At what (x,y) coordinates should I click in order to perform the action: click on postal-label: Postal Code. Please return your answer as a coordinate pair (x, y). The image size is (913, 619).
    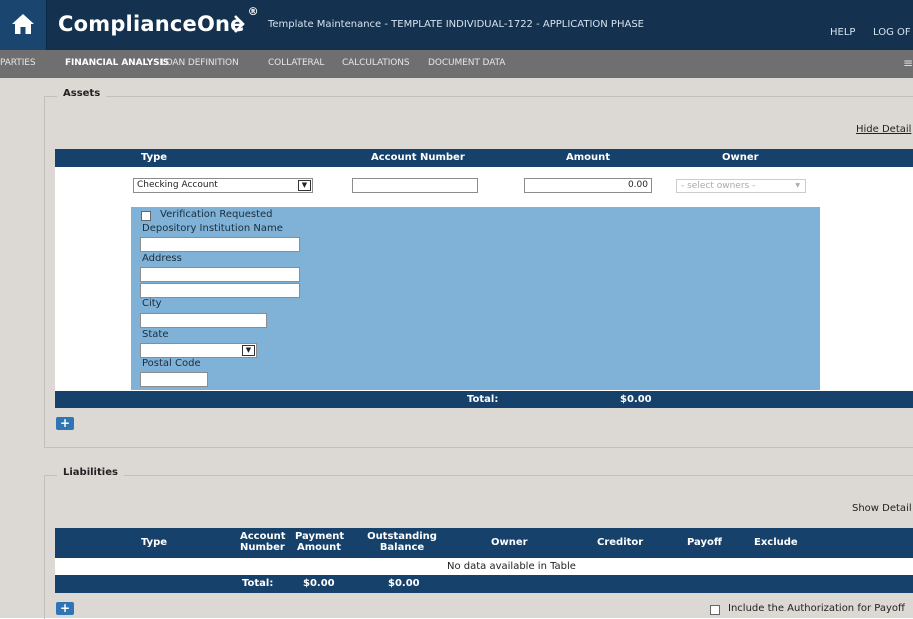
    Looking at the image, I should click on (171, 363).